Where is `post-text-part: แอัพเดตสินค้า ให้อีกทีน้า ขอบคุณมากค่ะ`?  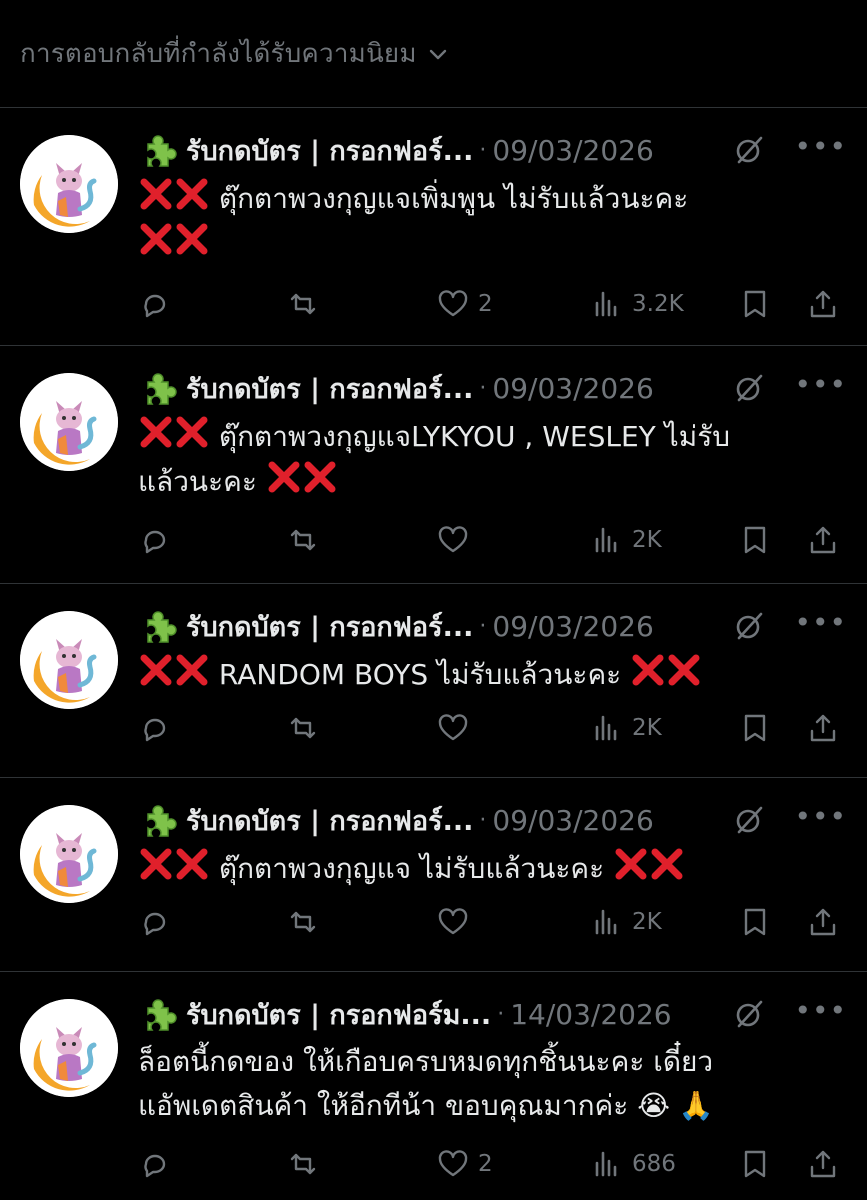 post-text-part: แอัพเดตสินค้า ให้อีกทีน้า ขอบคุณมากค่ะ is located at coordinates (383, 1105).